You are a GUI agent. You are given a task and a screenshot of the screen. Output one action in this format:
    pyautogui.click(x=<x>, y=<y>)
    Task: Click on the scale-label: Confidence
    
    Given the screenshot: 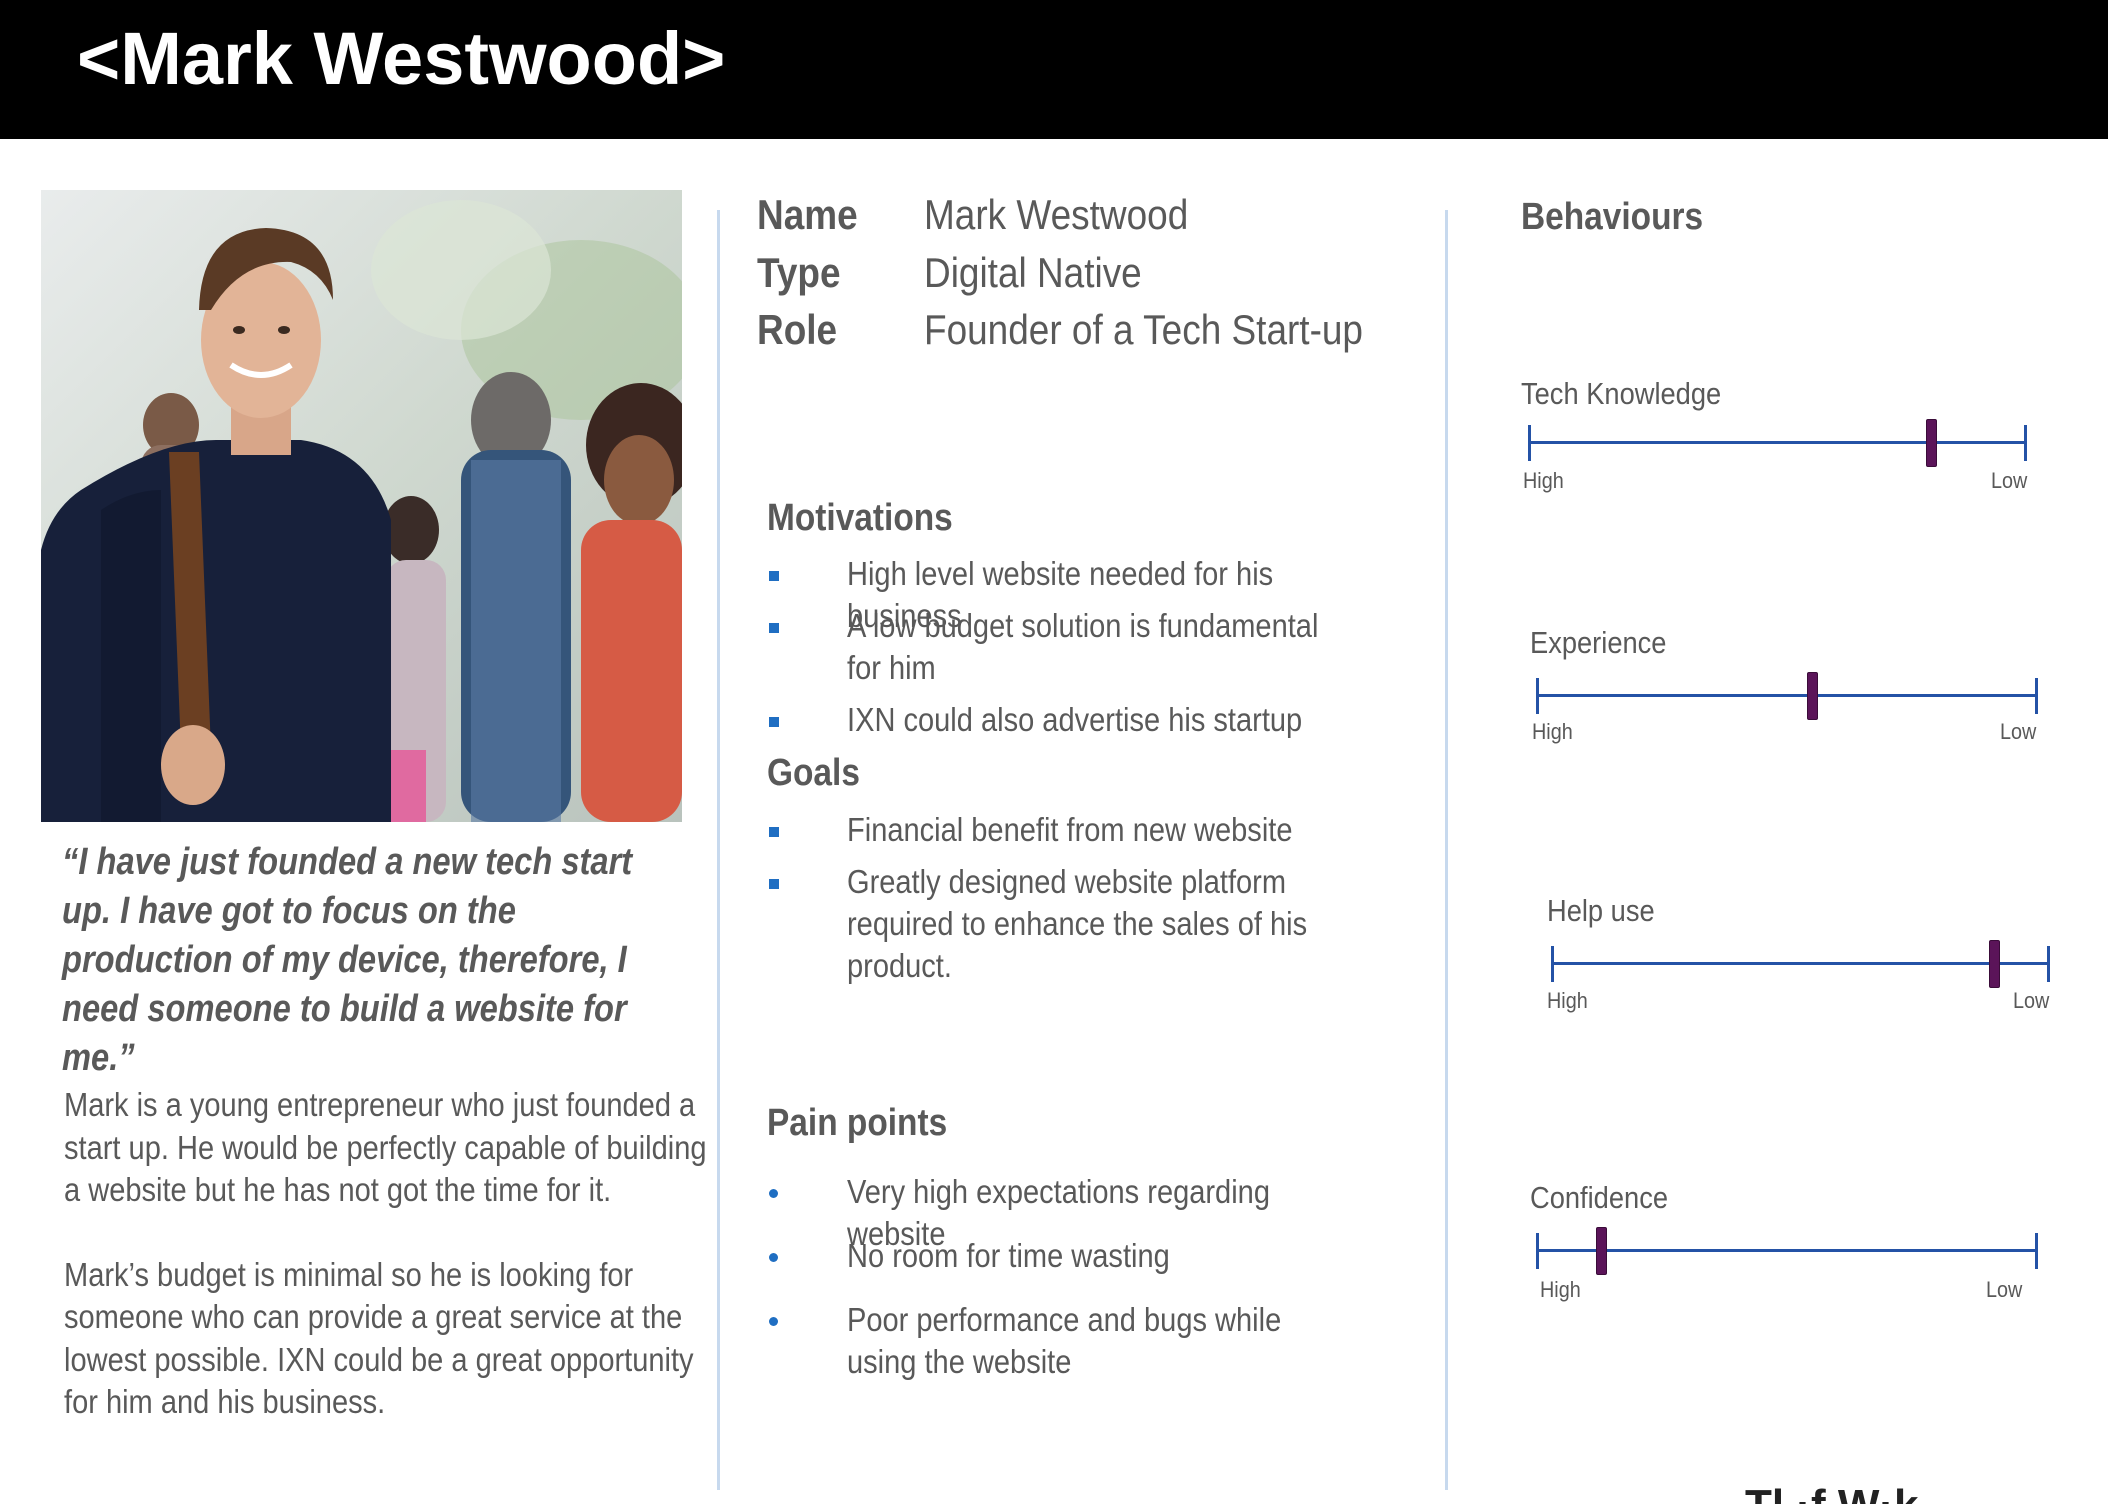 What is the action you would take?
    pyautogui.click(x=1599, y=1197)
    